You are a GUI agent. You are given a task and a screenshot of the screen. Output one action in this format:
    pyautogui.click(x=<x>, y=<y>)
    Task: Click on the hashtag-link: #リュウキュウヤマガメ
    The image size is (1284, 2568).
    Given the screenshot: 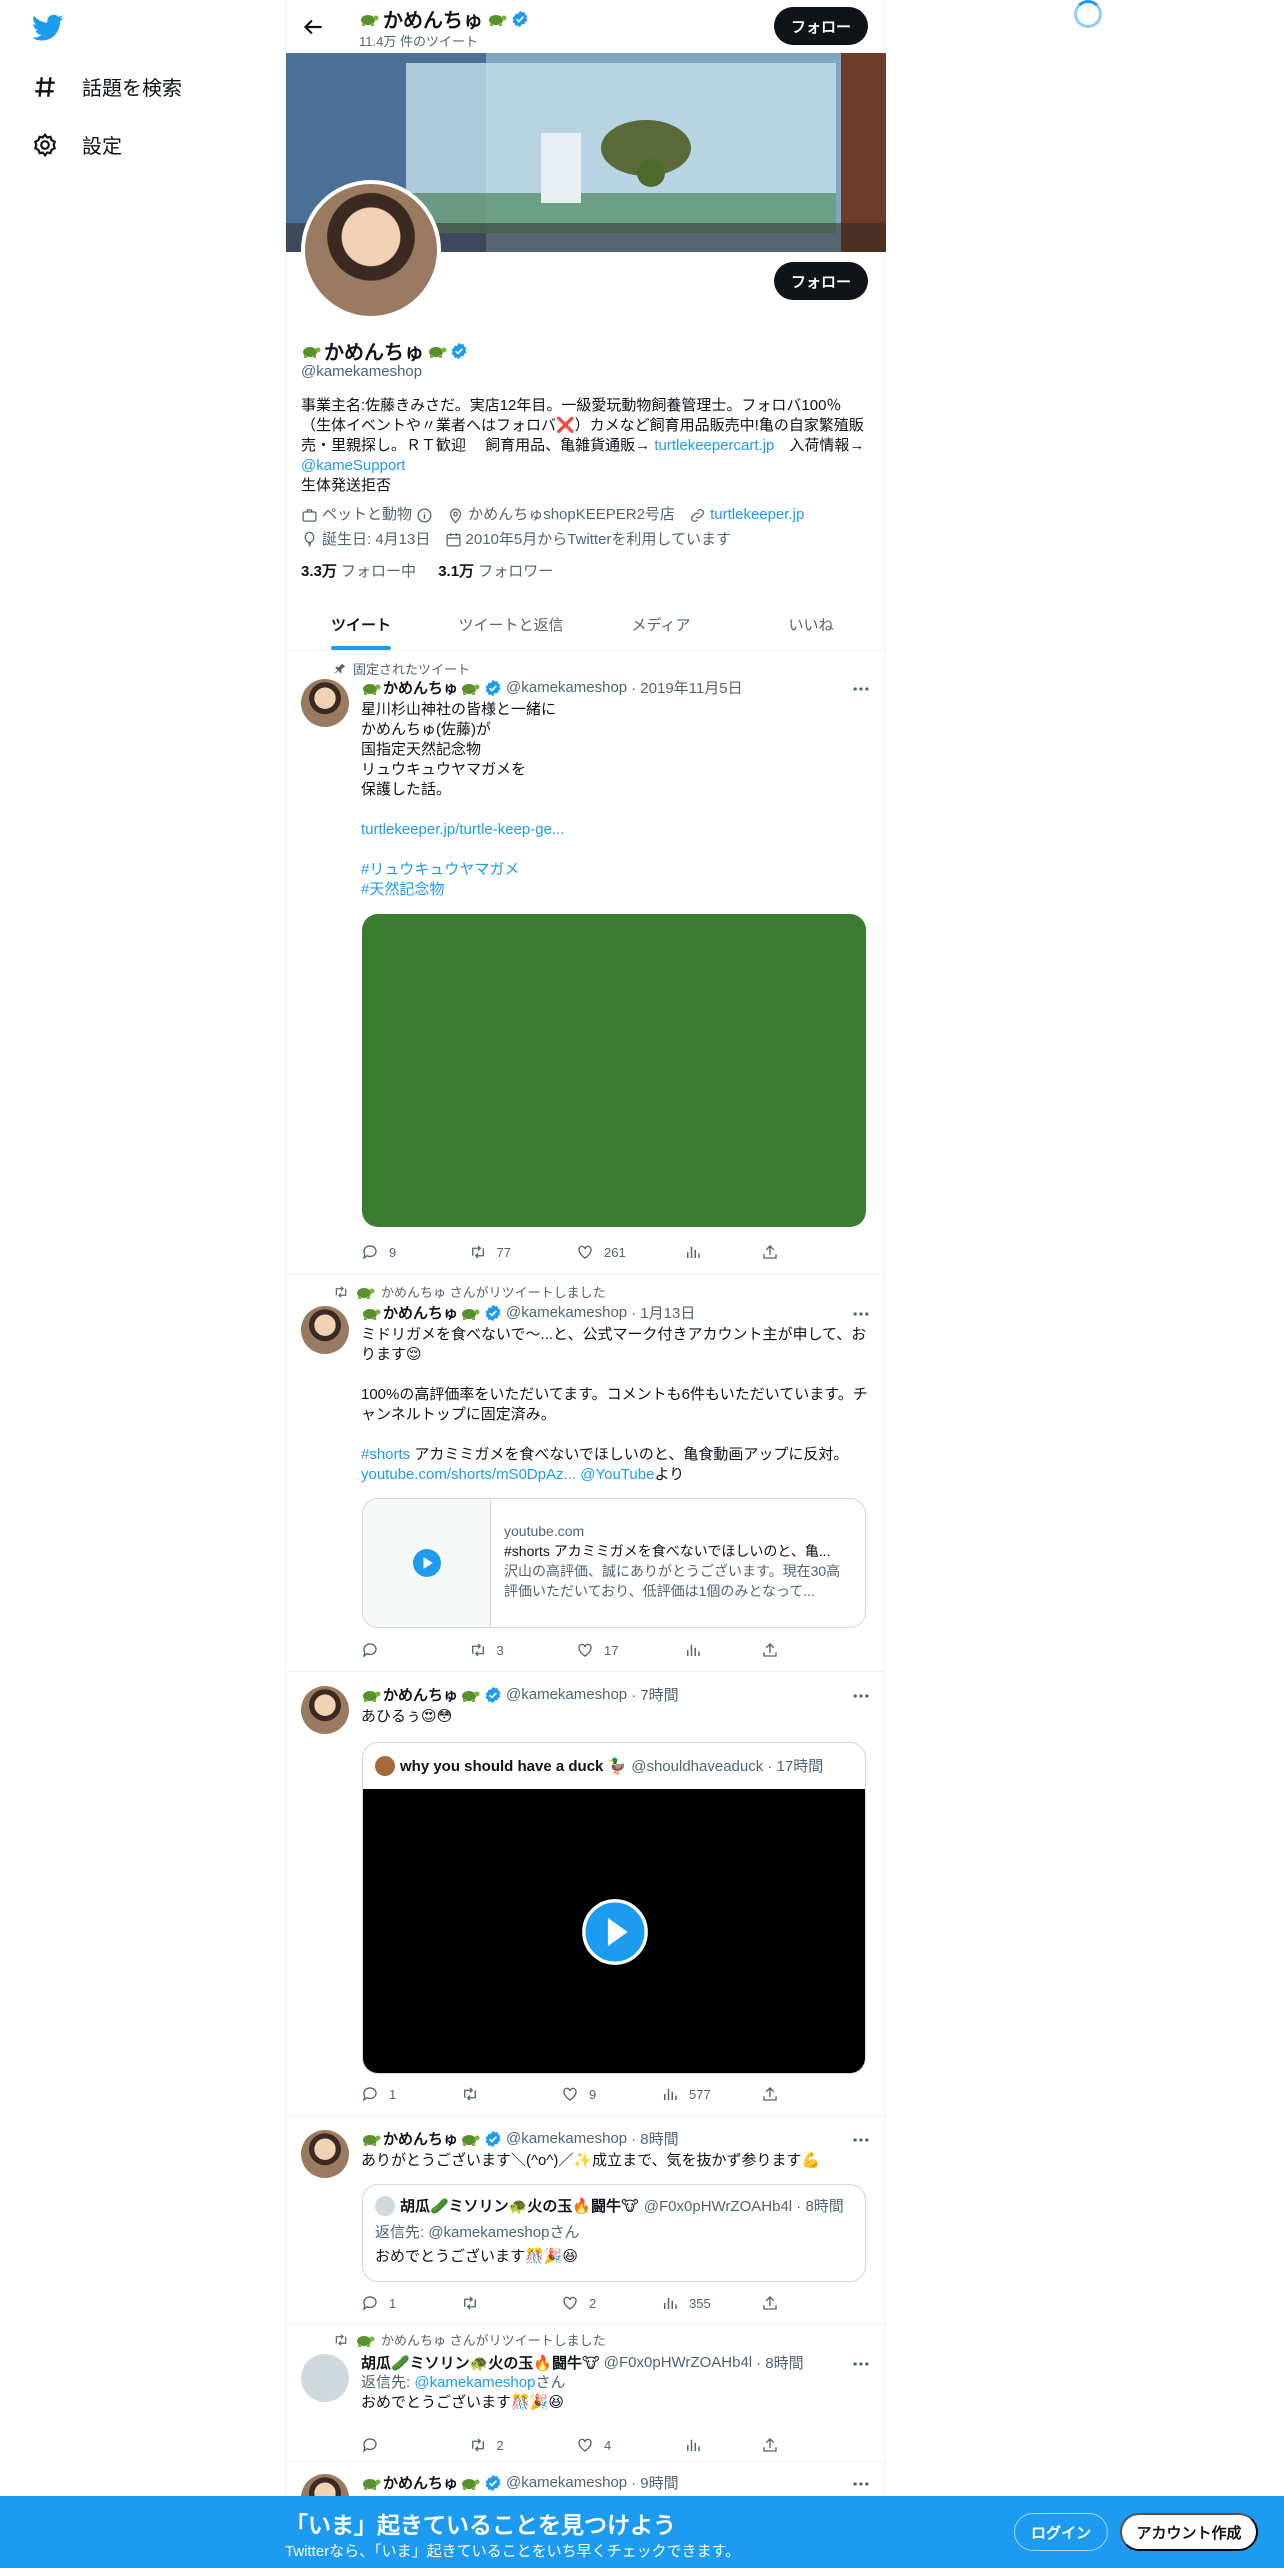 What is the action you would take?
    pyautogui.click(x=440, y=869)
    